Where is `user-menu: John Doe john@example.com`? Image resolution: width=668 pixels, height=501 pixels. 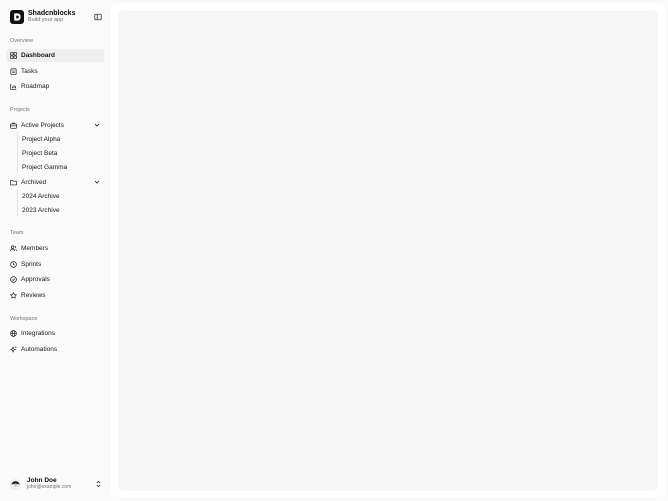 user-menu: John Doe john@example.com is located at coordinates (57, 484).